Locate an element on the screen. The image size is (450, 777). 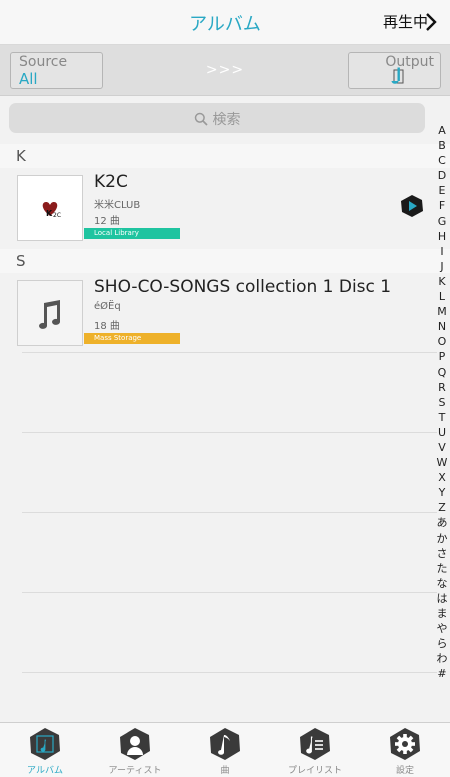
tab-label: 設定 is located at coordinates (404, 771).